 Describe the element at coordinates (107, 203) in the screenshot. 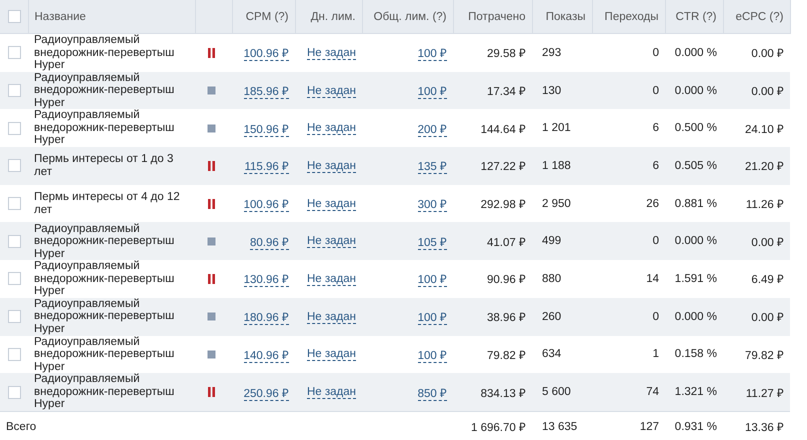

I see `campaign-name: Пермь интересы от 4 до 12 лет` at that location.